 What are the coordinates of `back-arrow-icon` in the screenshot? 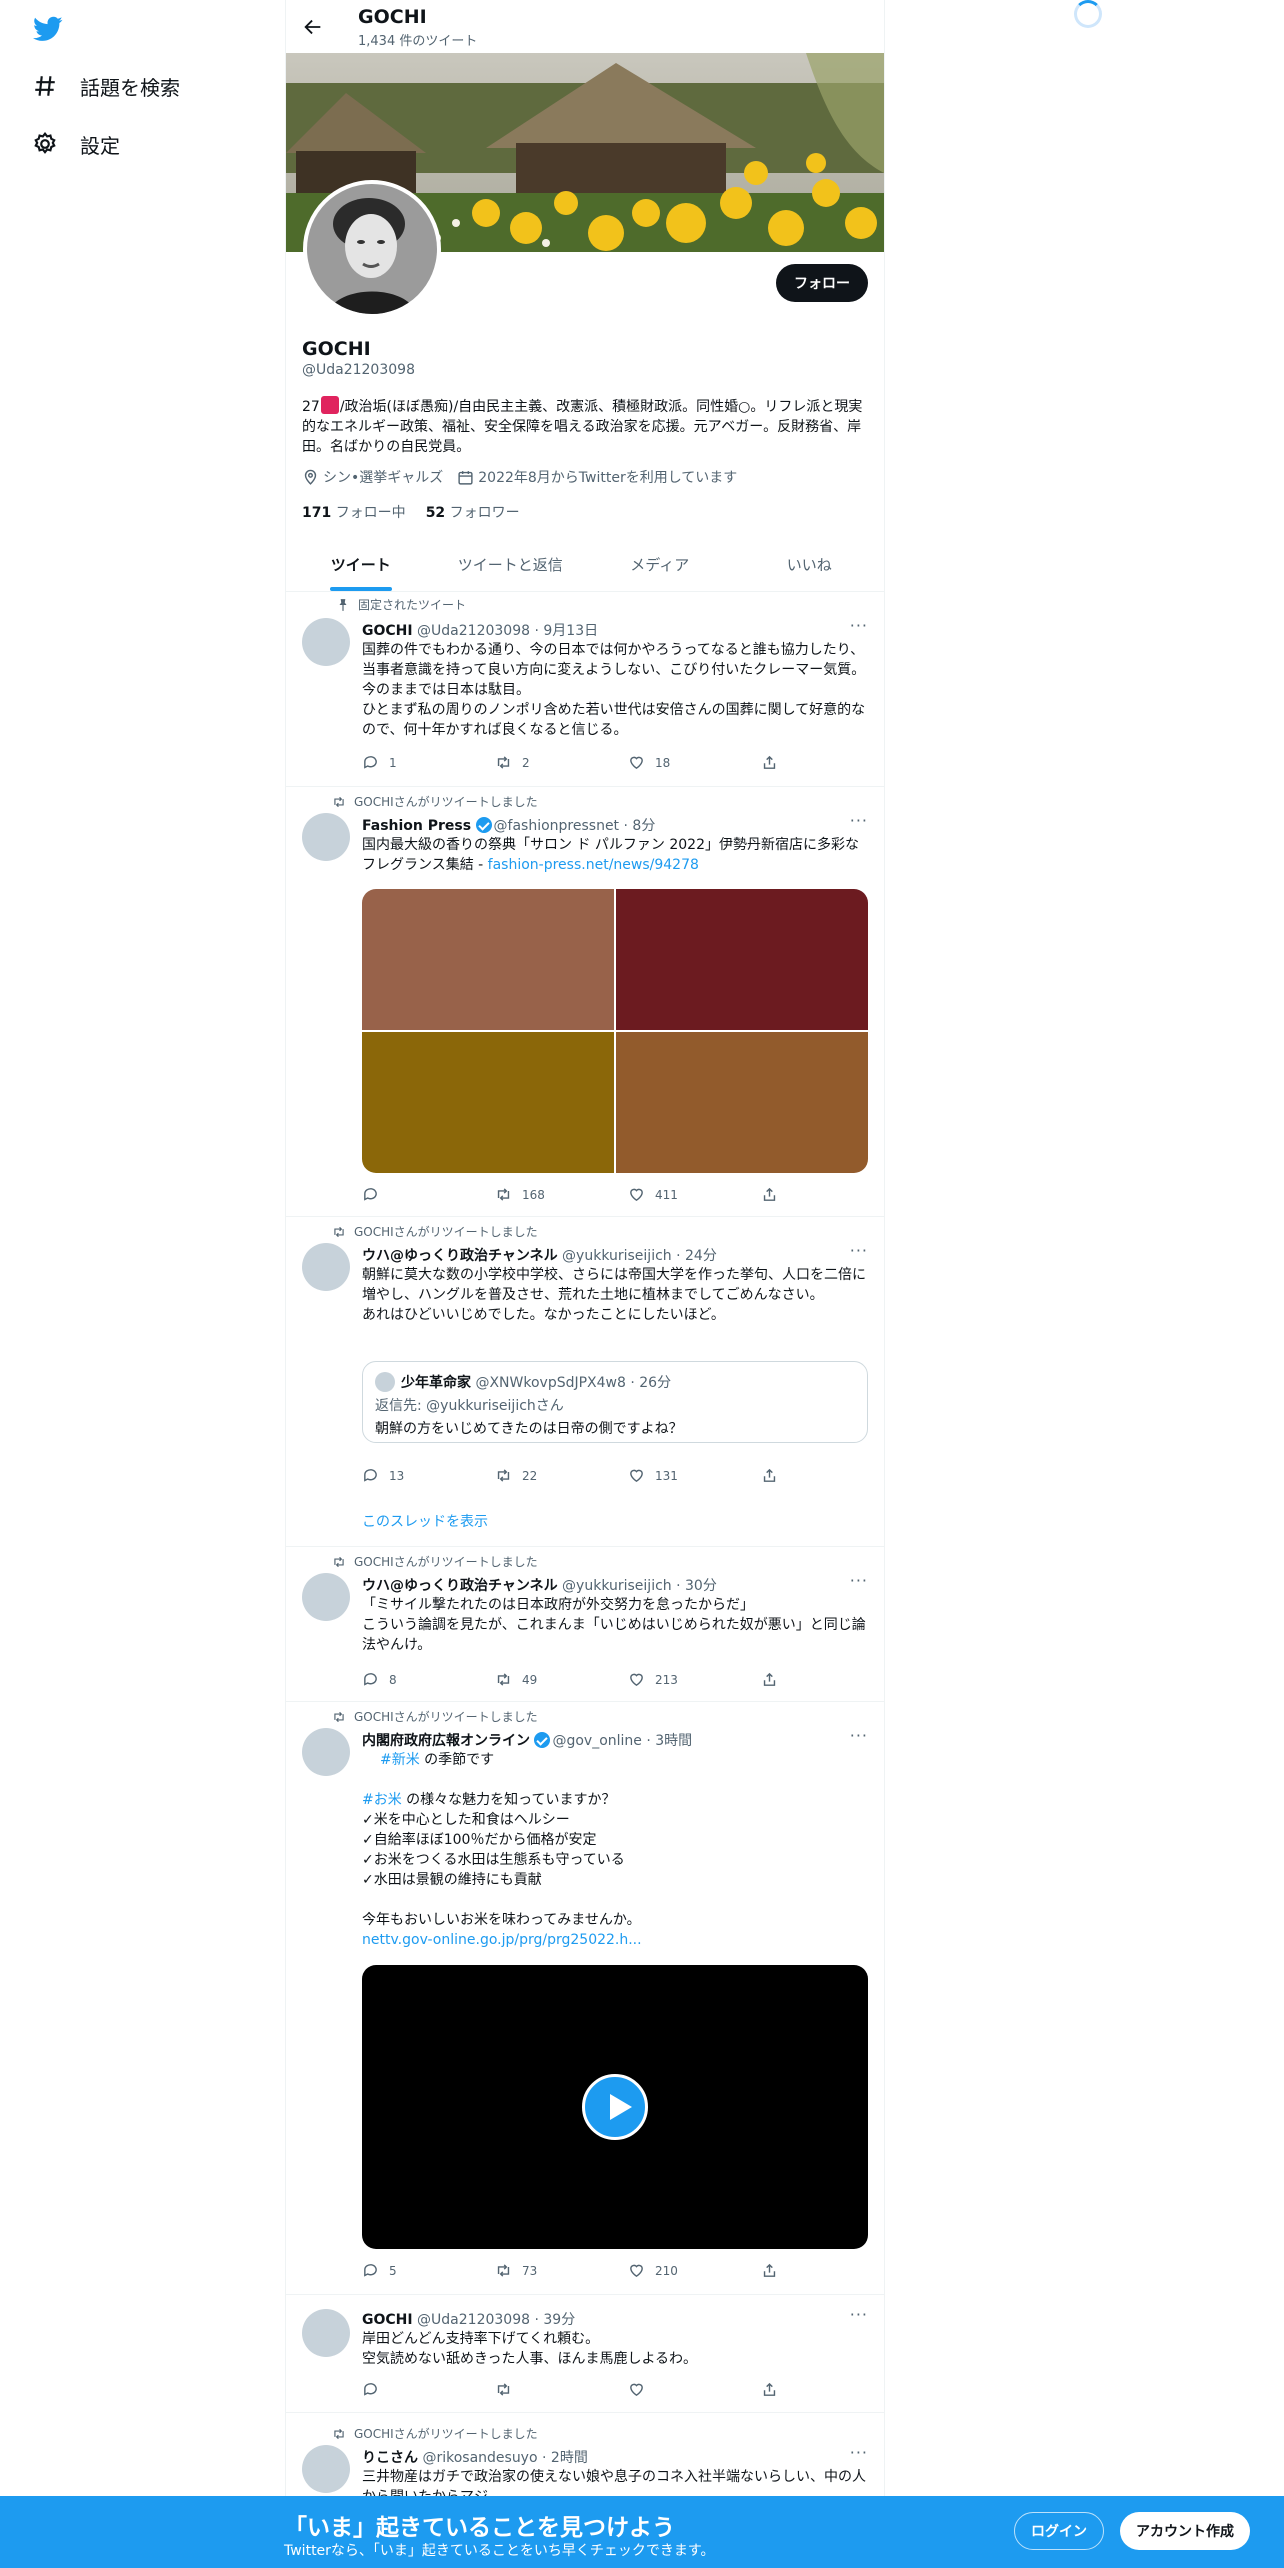 It's located at (313, 27).